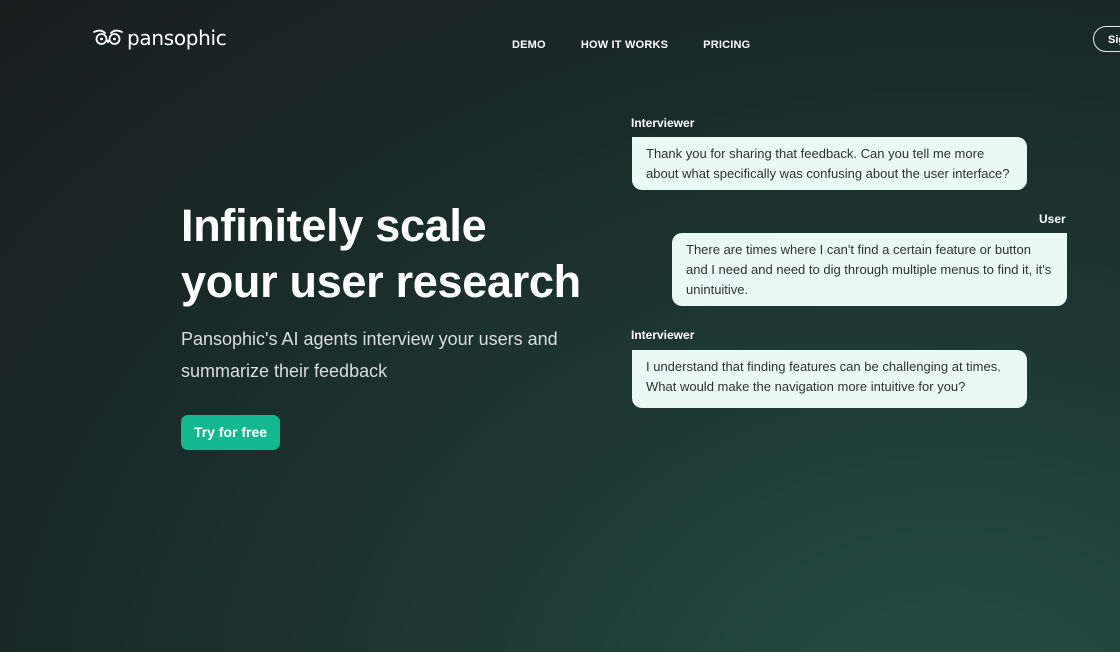 Image resolution: width=1120 pixels, height=652 pixels. Describe the element at coordinates (1106, 39) in the screenshot. I see `signin-button: Sign in` at that location.